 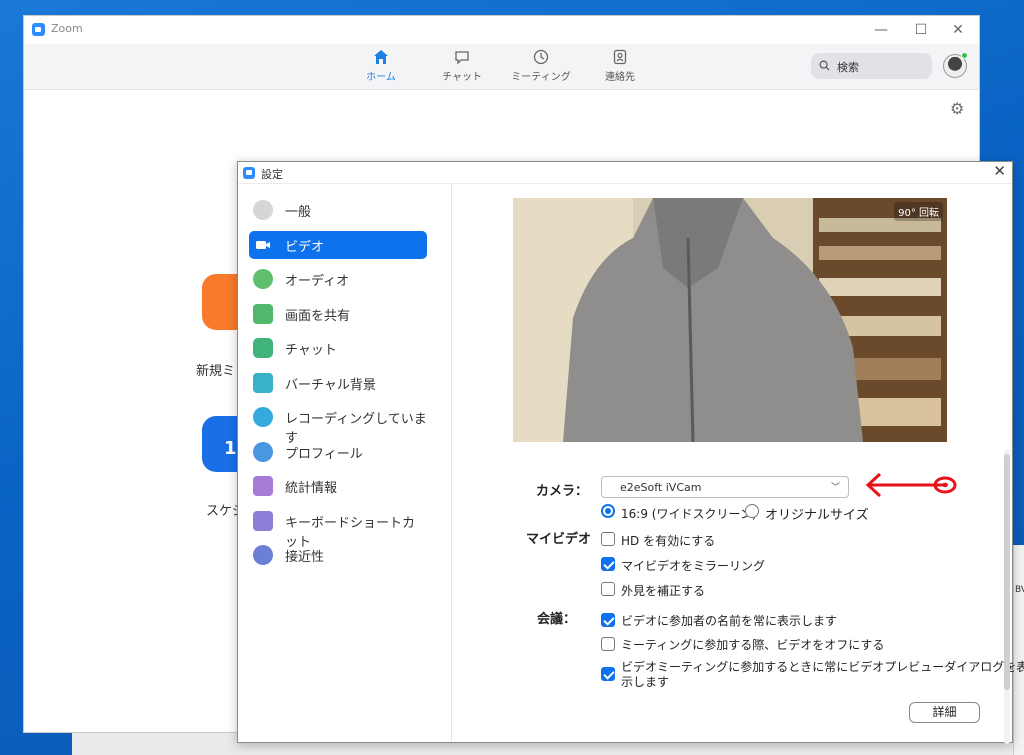 What do you see at coordinates (263, 452) in the screenshot?
I see `profile-icon` at bounding box center [263, 452].